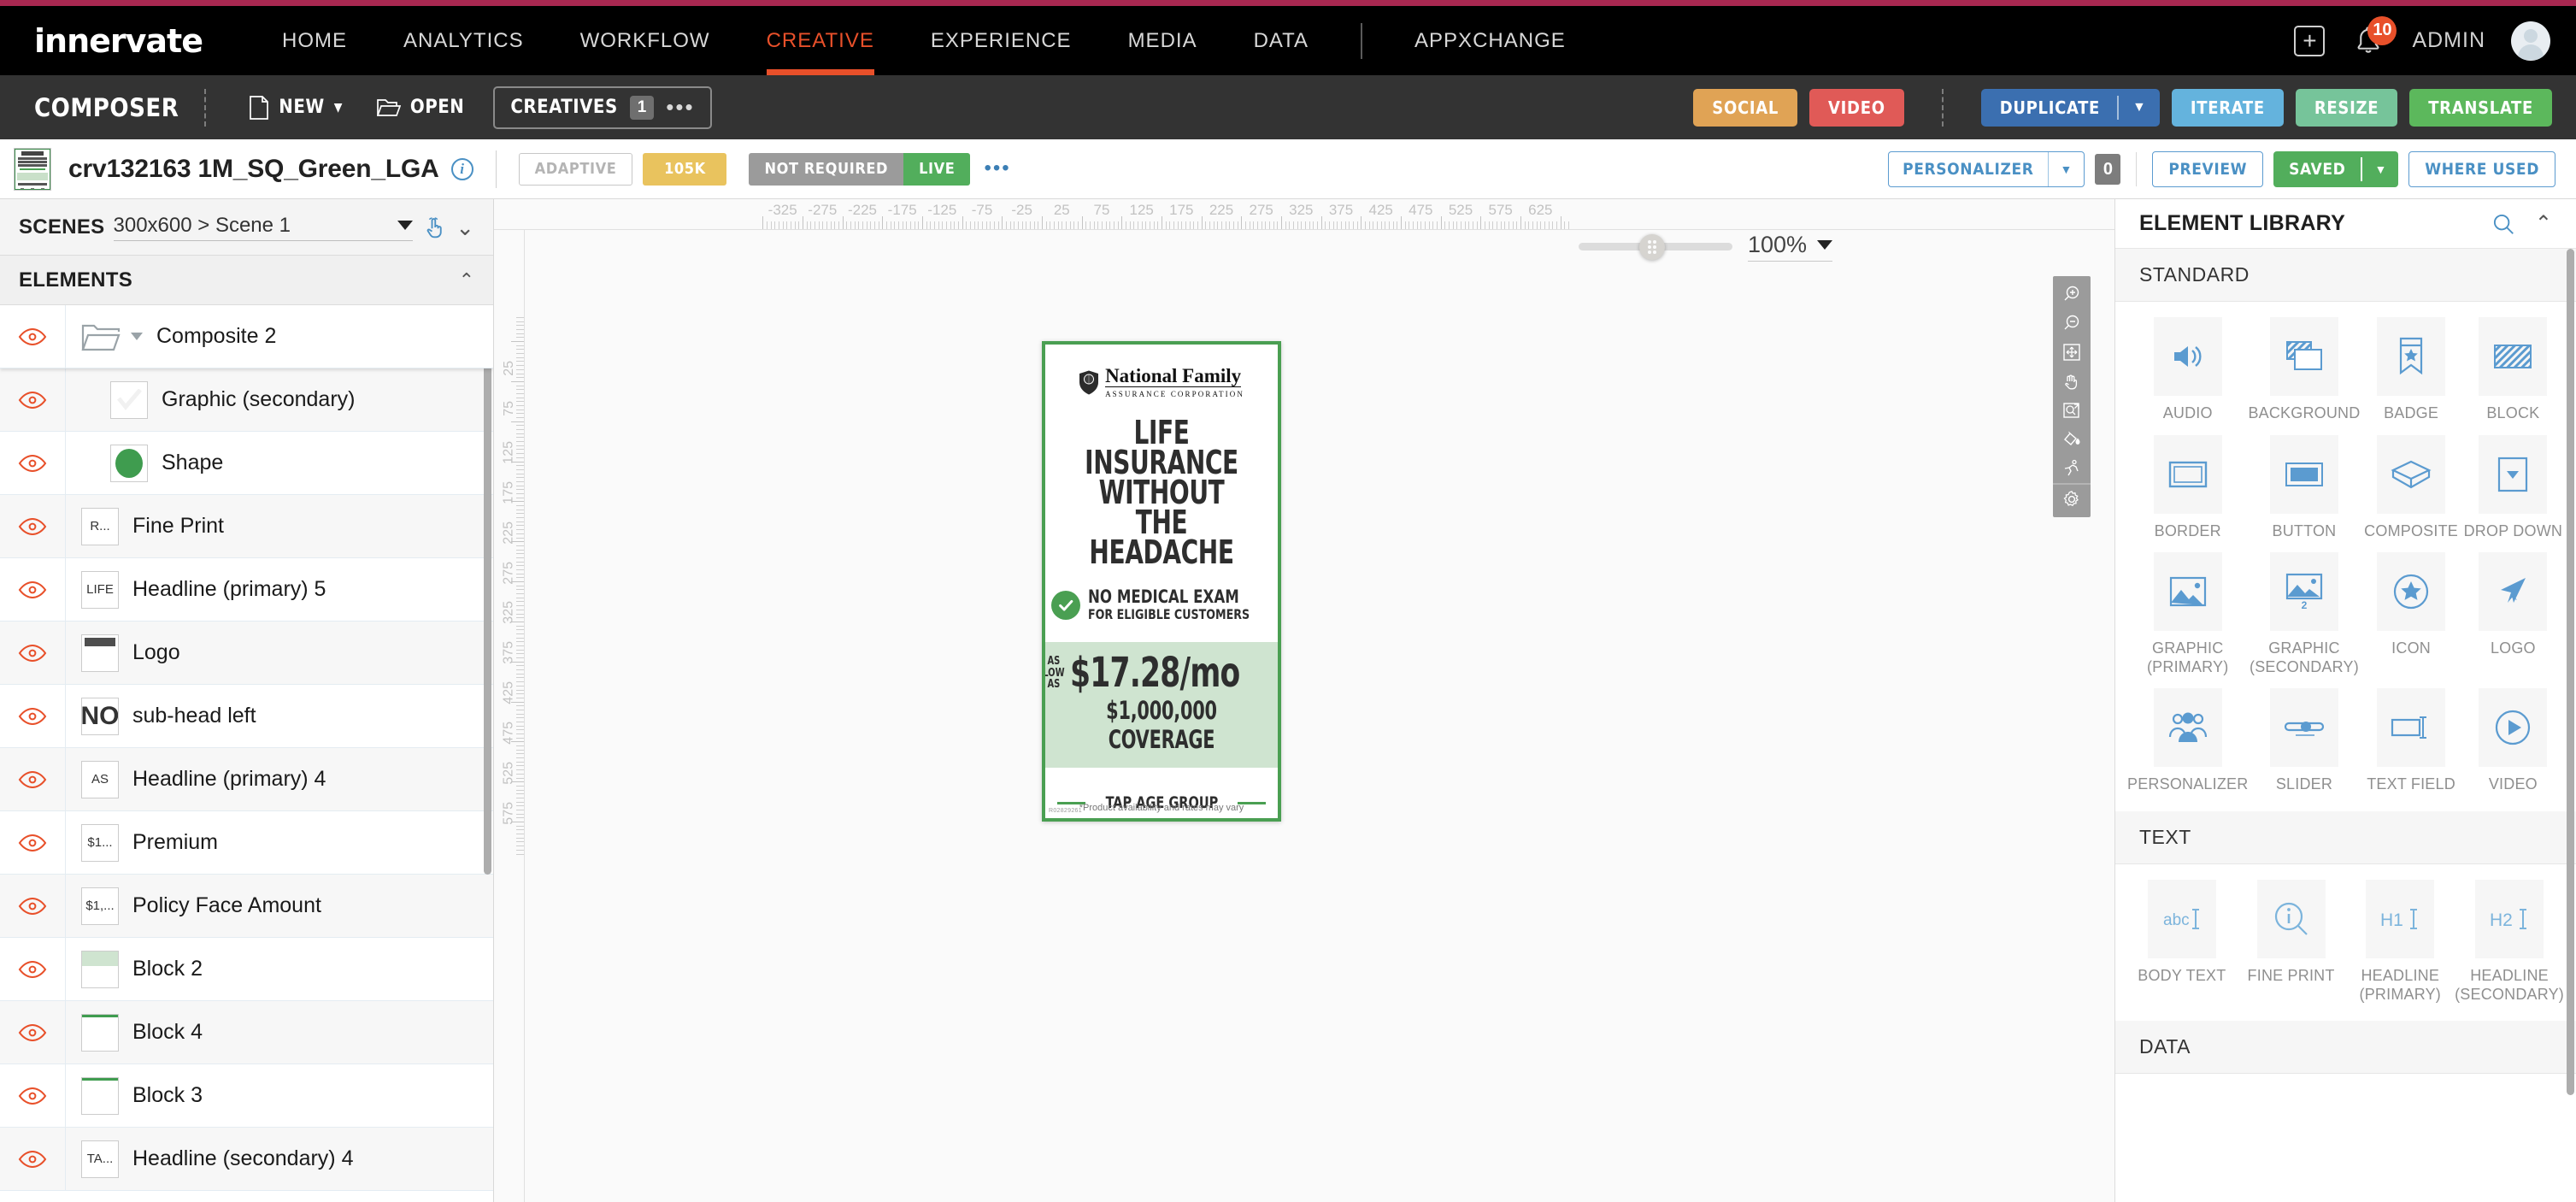 The width and height of the screenshot is (2576, 1202). What do you see at coordinates (465, 227) in the screenshot?
I see `scenes-collapse-icon: ⌄` at bounding box center [465, 227].